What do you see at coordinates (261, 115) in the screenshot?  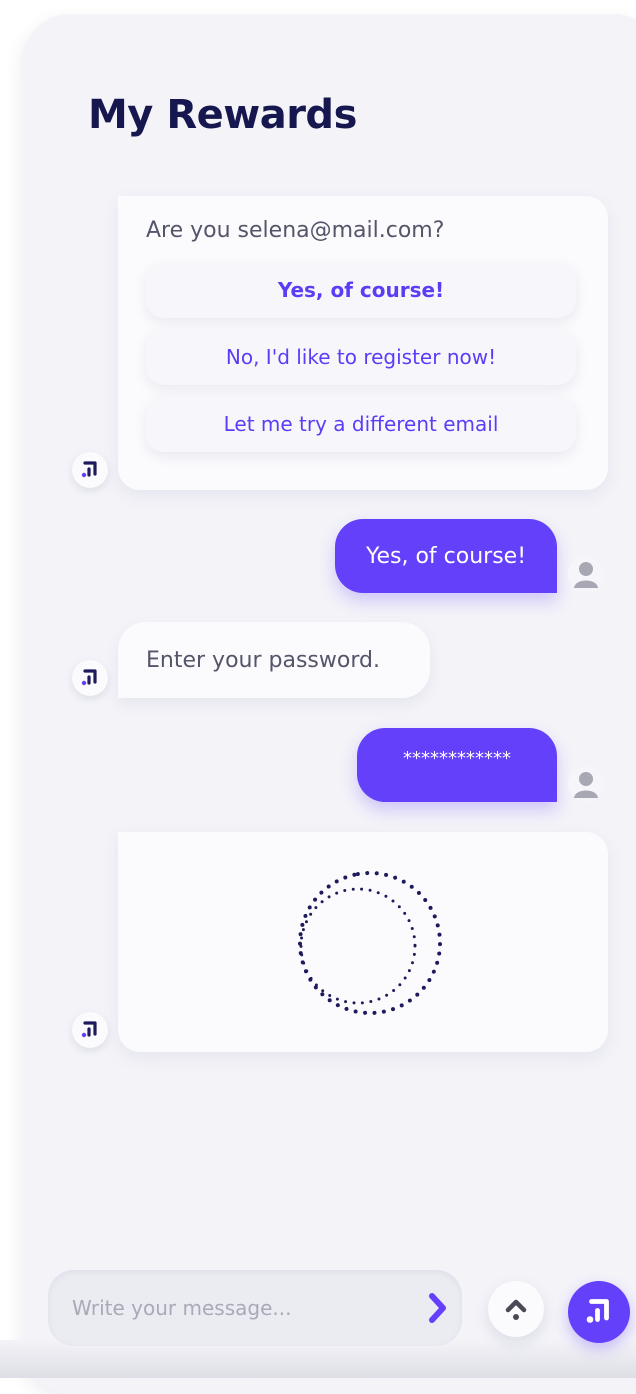 I see `page-title-bold: Rewards` at bounding box center [261, 115].